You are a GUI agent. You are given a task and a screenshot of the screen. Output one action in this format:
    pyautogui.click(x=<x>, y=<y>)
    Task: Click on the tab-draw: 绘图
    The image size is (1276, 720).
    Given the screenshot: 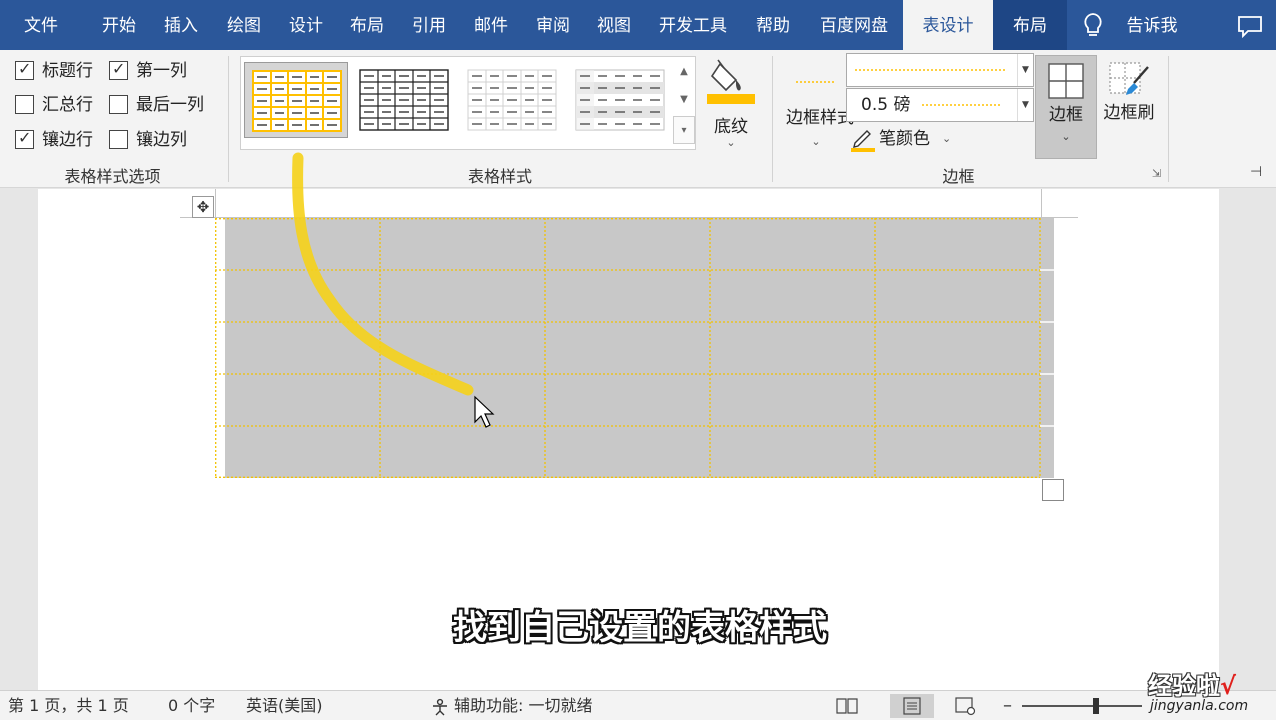 What is the action you would take?
    pyautogui.click(x=244, y=25)
    